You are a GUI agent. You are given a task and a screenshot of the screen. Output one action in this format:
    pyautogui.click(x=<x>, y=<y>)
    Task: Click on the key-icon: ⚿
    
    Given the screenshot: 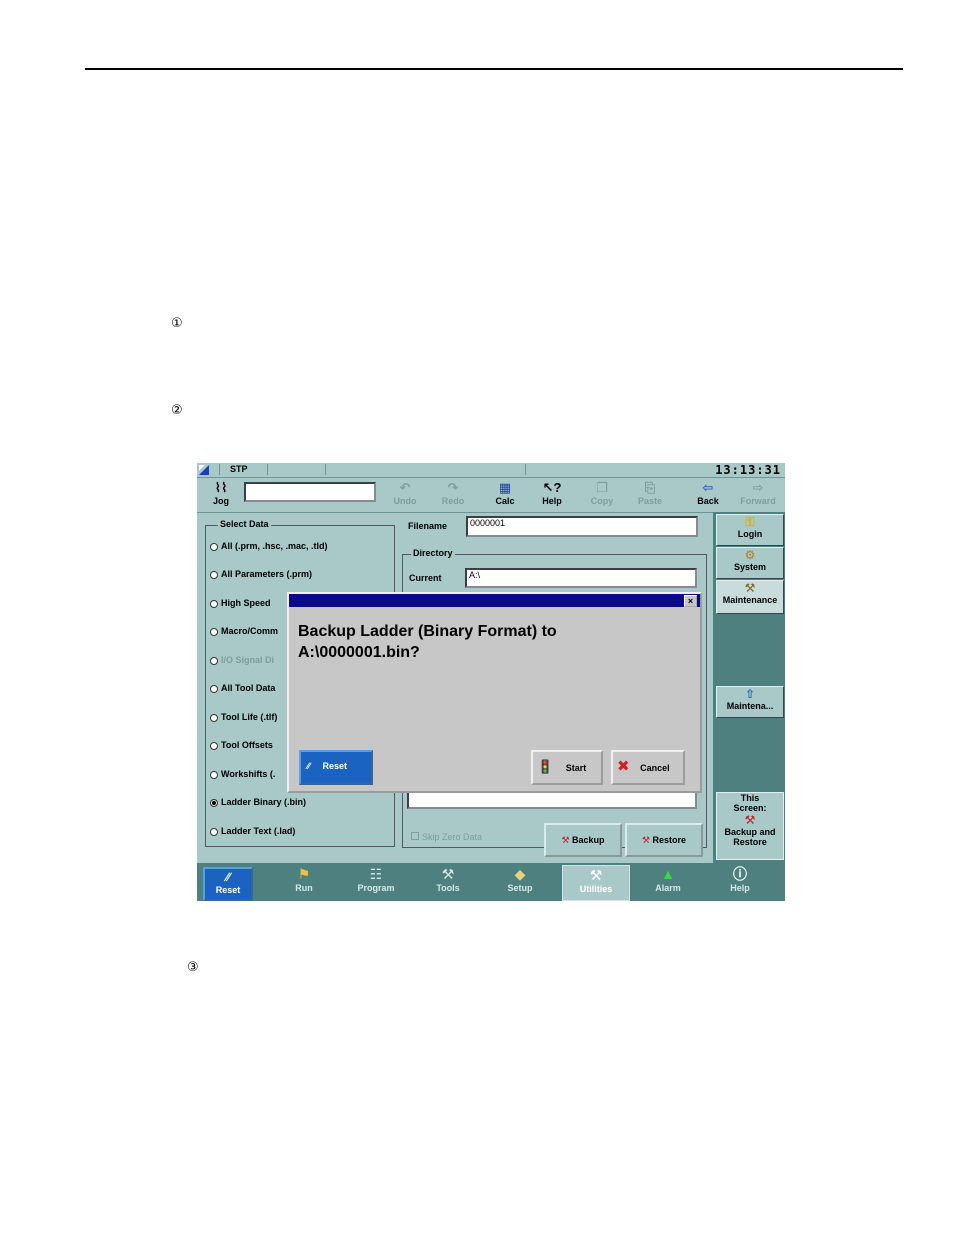 What is the action you would take?
    pyautogui.click(x=750, y=522)
    